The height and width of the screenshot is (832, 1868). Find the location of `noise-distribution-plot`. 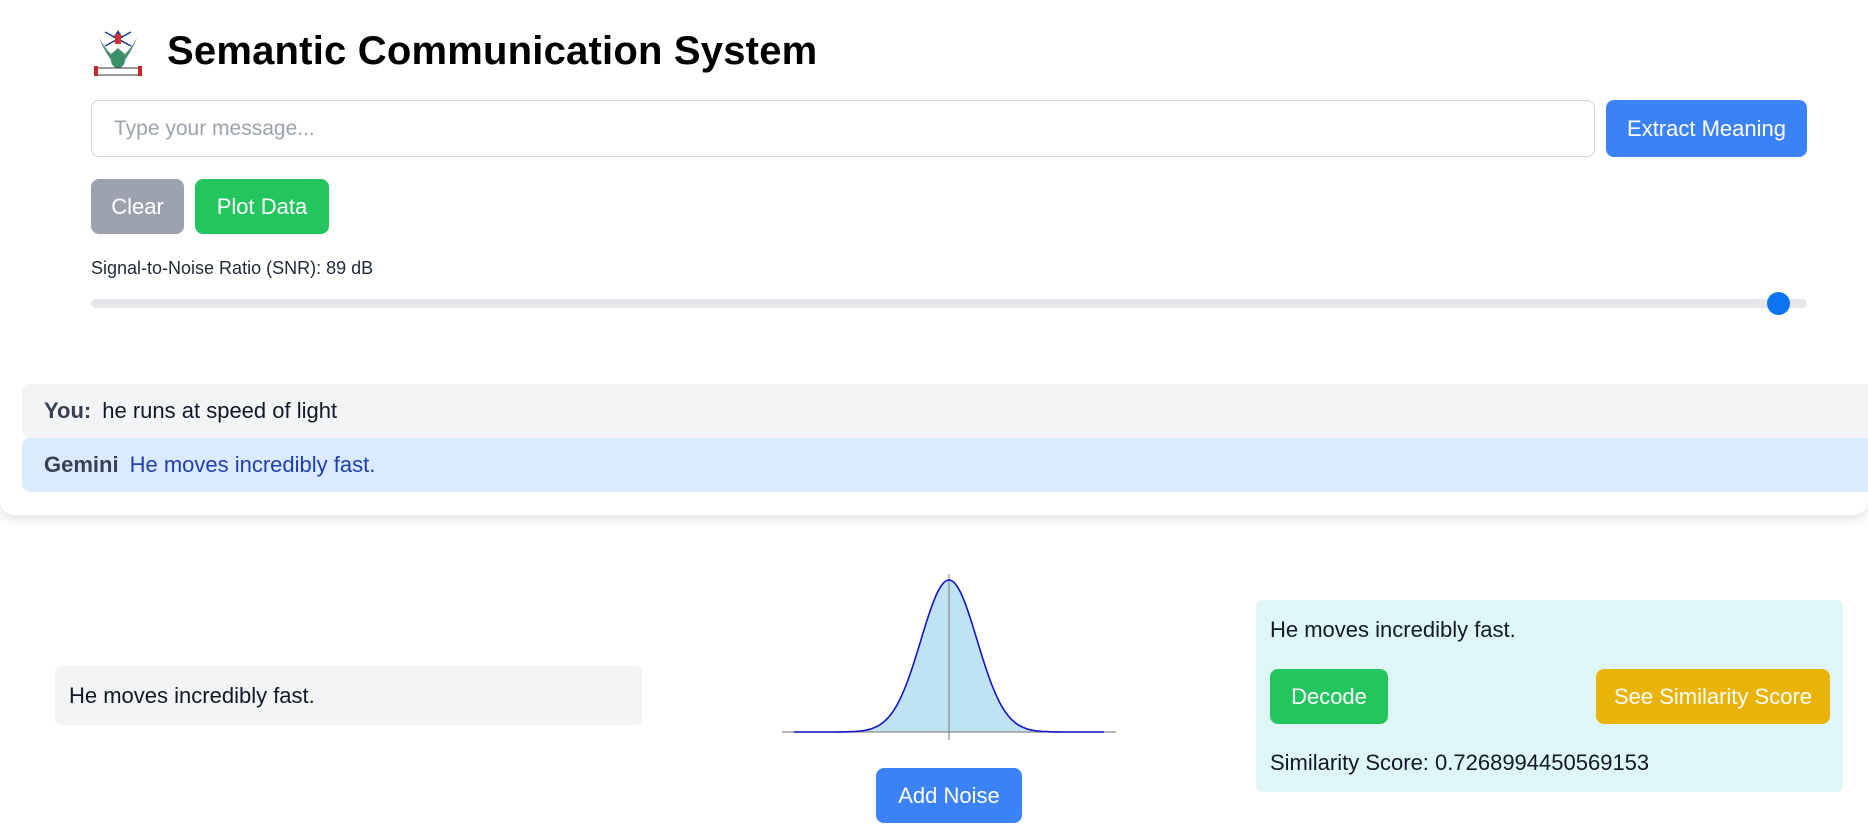

noise-distribution-plot is located at coordinates (949, 657).